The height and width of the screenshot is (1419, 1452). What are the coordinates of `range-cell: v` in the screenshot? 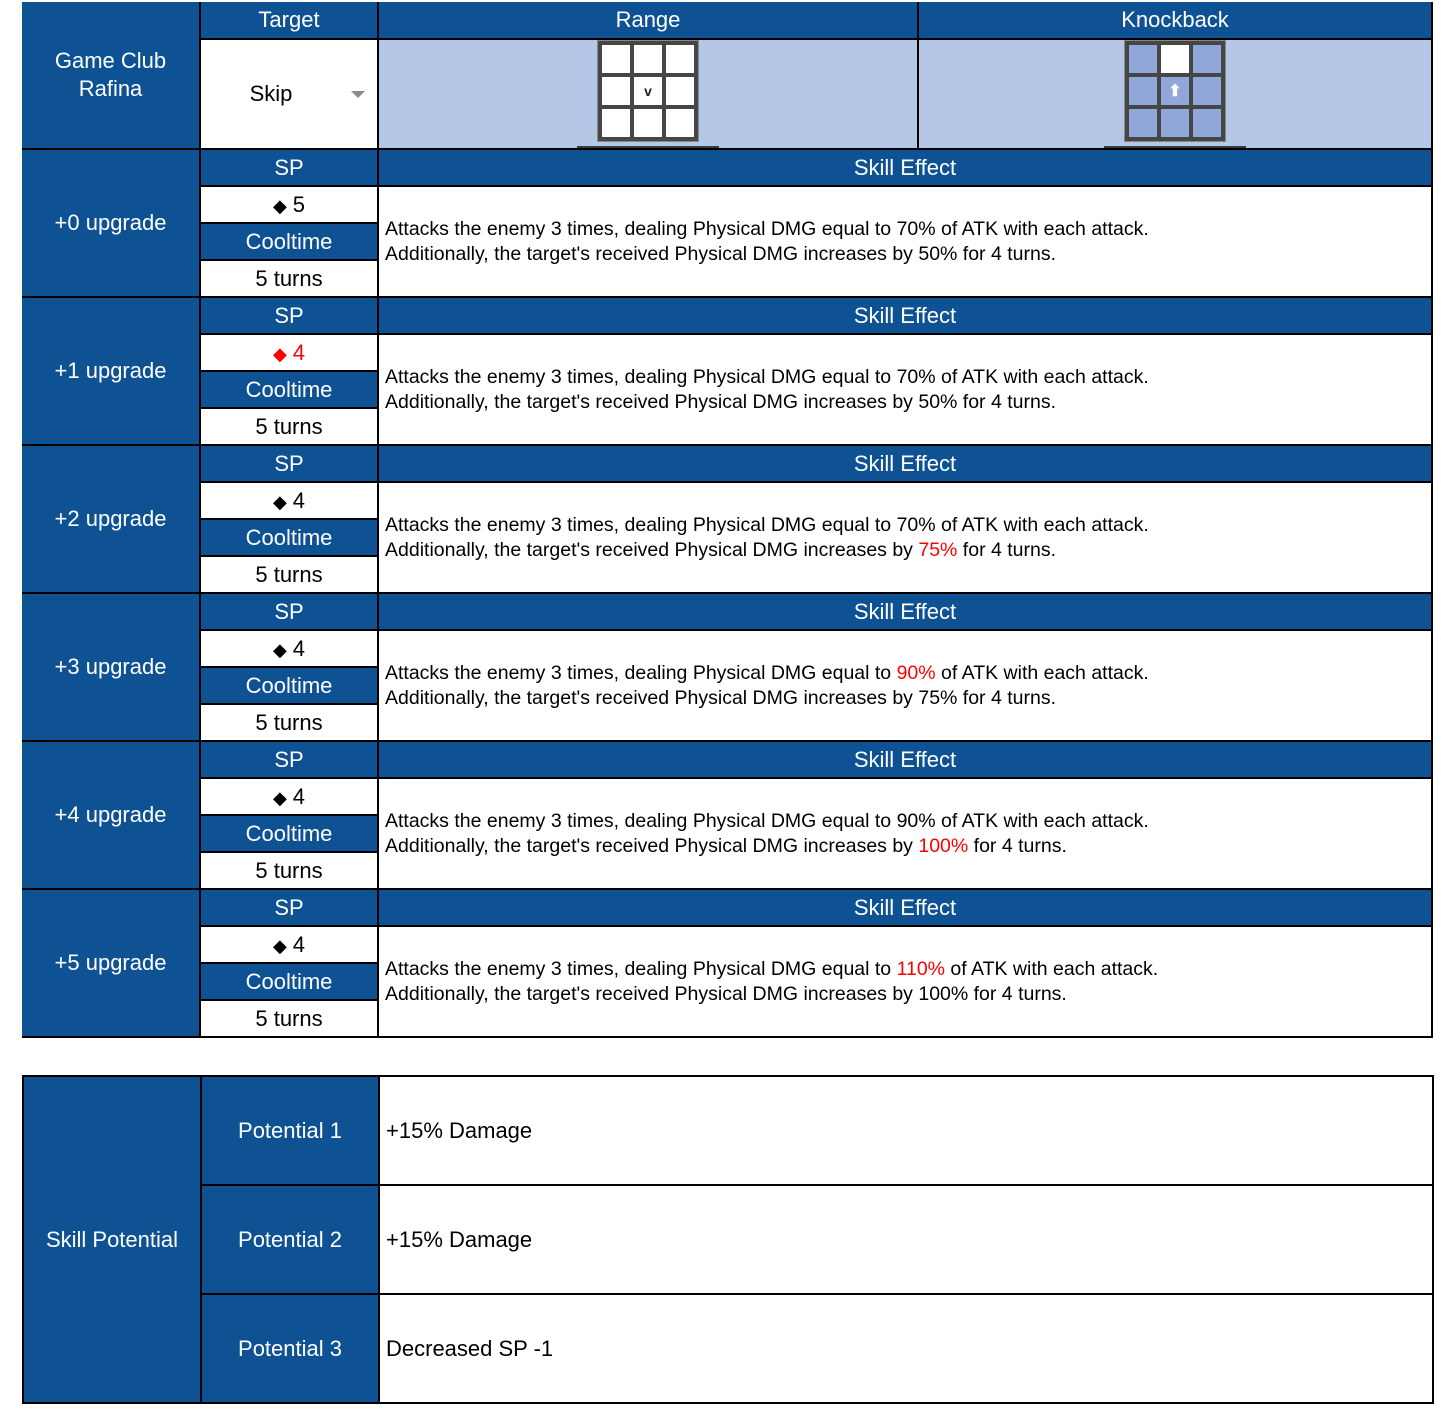 It's located at (648, 94).